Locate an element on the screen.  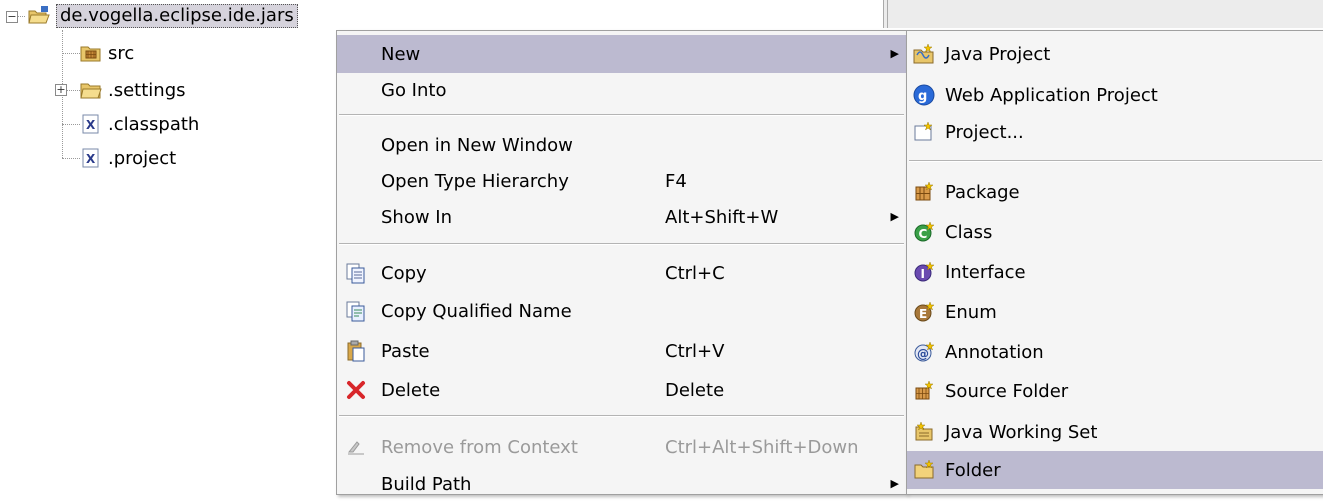
menu-item-label: Remove from Context is located at coordinates (479, 447).